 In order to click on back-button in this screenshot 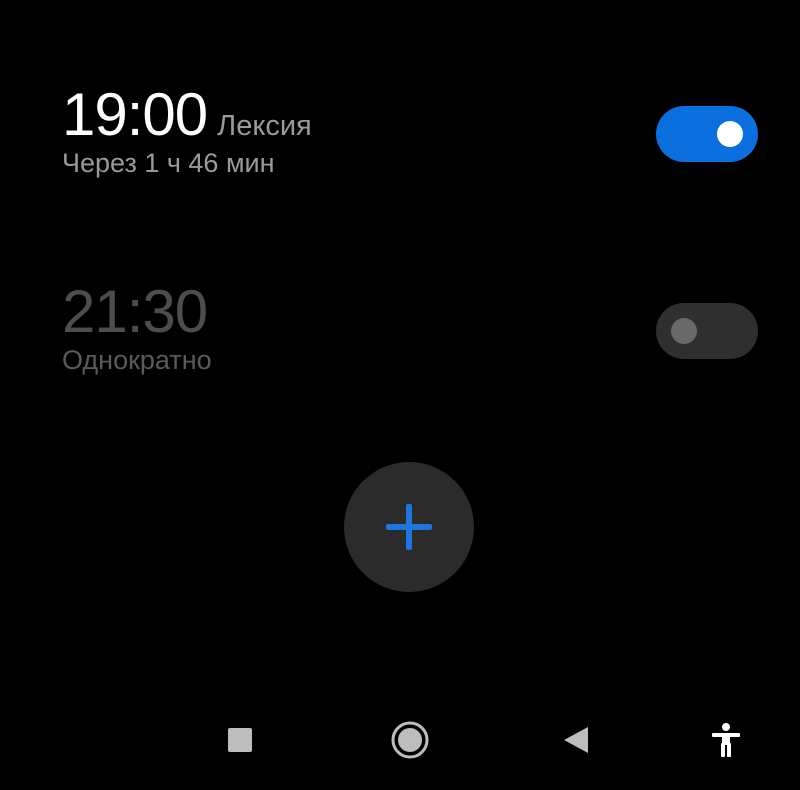, I will do `click(576, 740)`.